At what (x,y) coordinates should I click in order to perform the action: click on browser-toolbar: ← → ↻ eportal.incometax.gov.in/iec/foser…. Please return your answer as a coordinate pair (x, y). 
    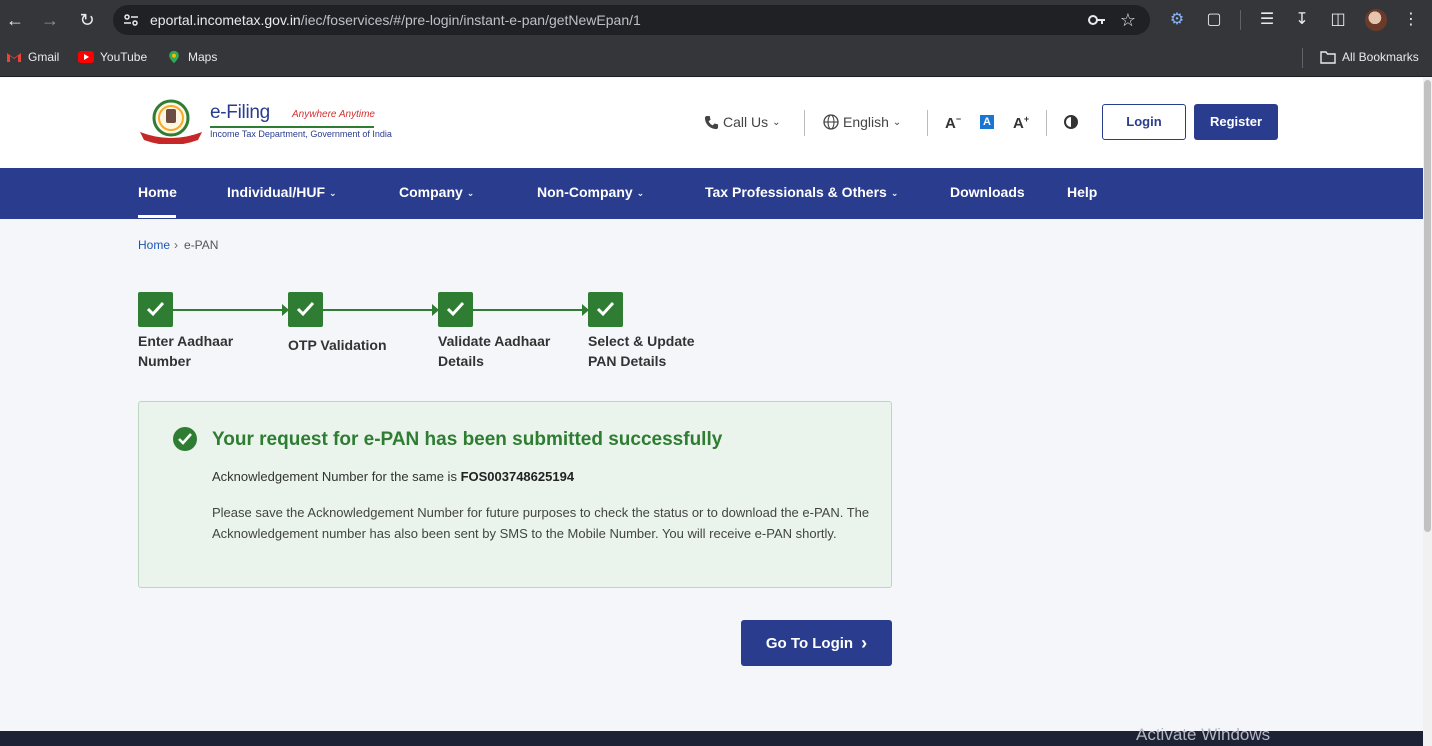
    Looking at the image, I should click on (716, 20).